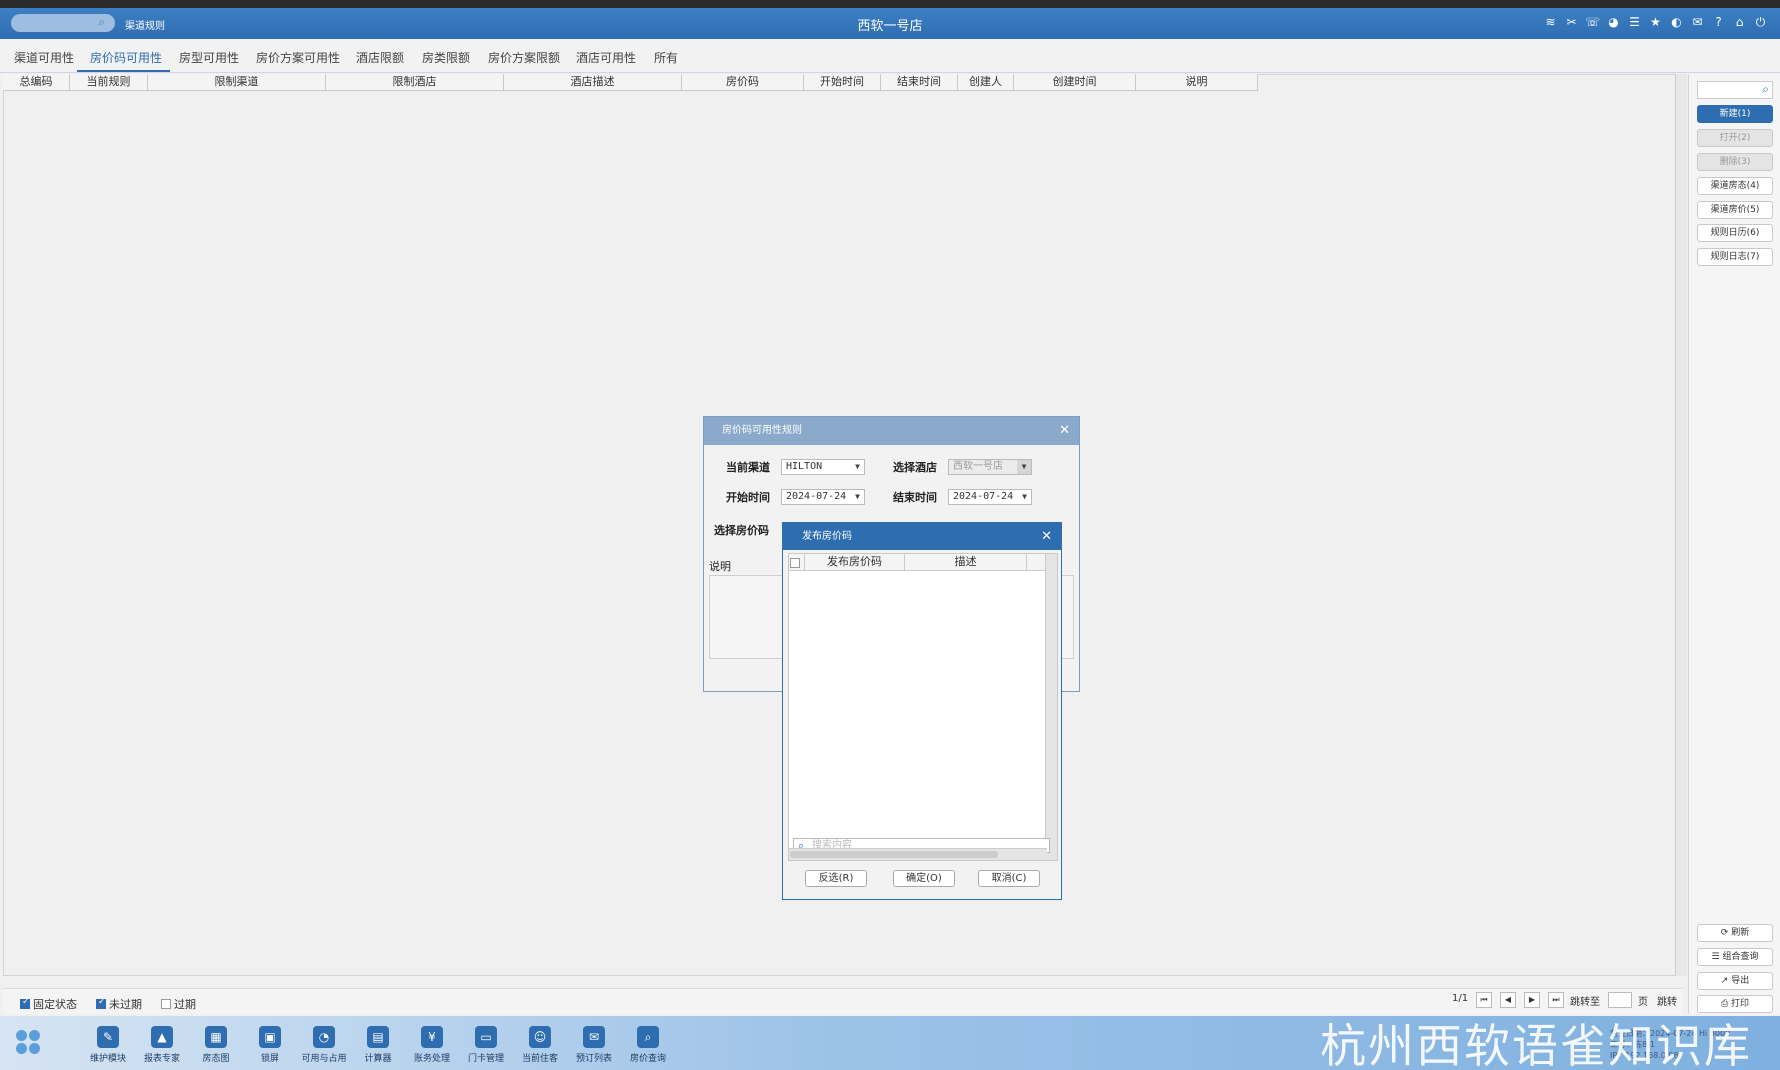  Describe the element at coordinates (324, 1037) in the screenshot. I see `pie-chart-icon: ◔` at that location.